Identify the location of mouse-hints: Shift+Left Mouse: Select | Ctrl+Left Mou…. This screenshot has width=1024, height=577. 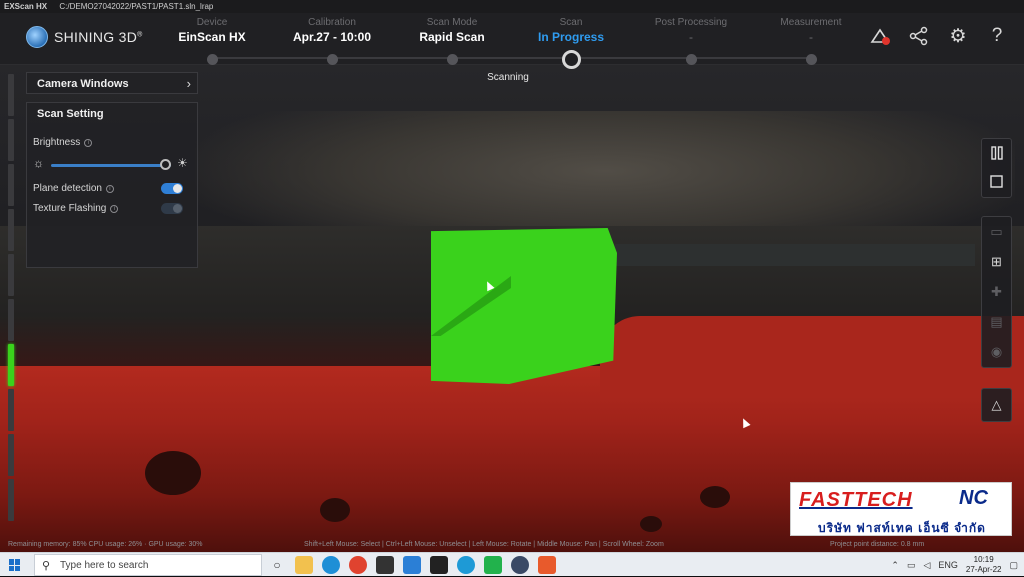
(484, 544).